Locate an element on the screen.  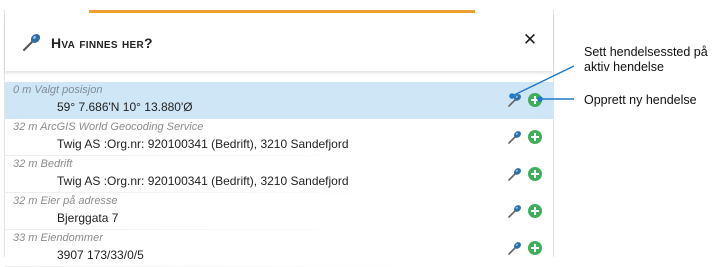
callout-dot-set-location is located at coordinates (512, 96).